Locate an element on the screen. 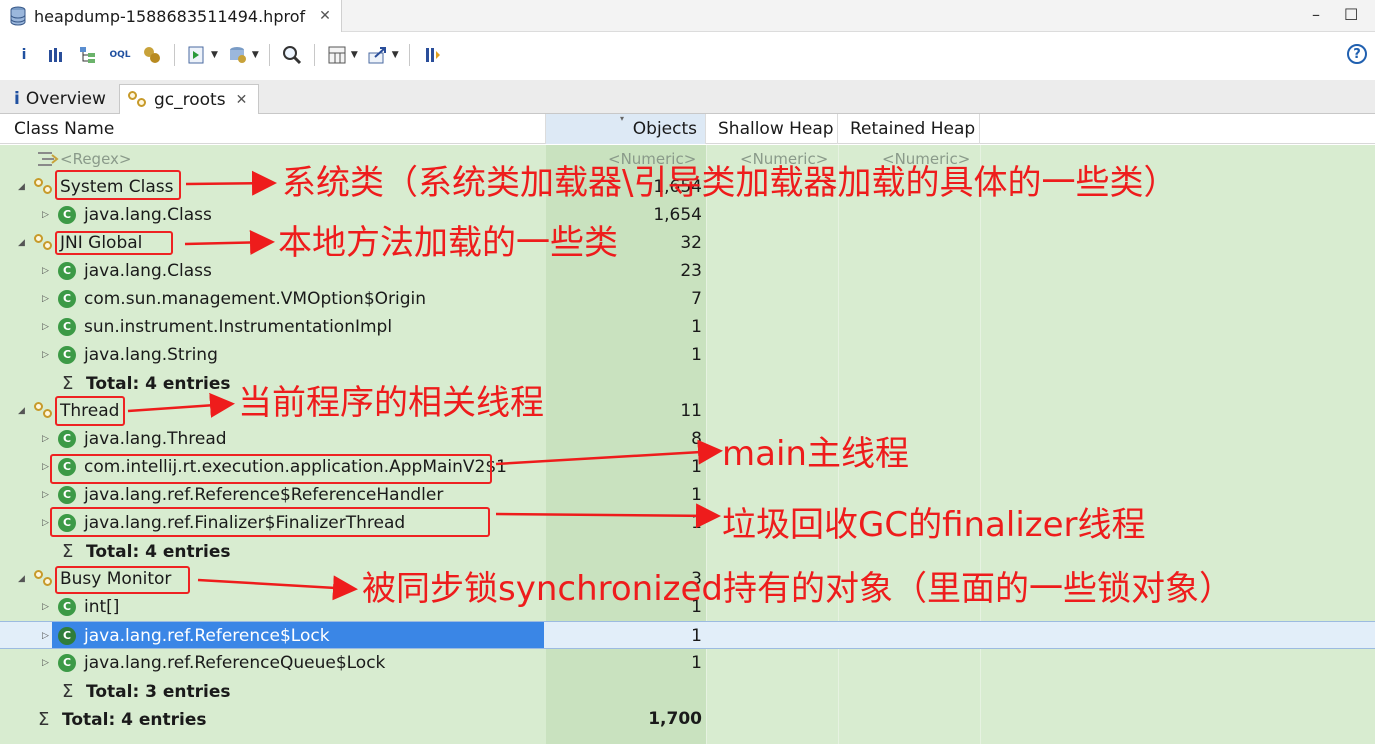  title-bar: heapdump-1588683511494.hprof ✕ – ☐ is located at coordinates (687, 16).